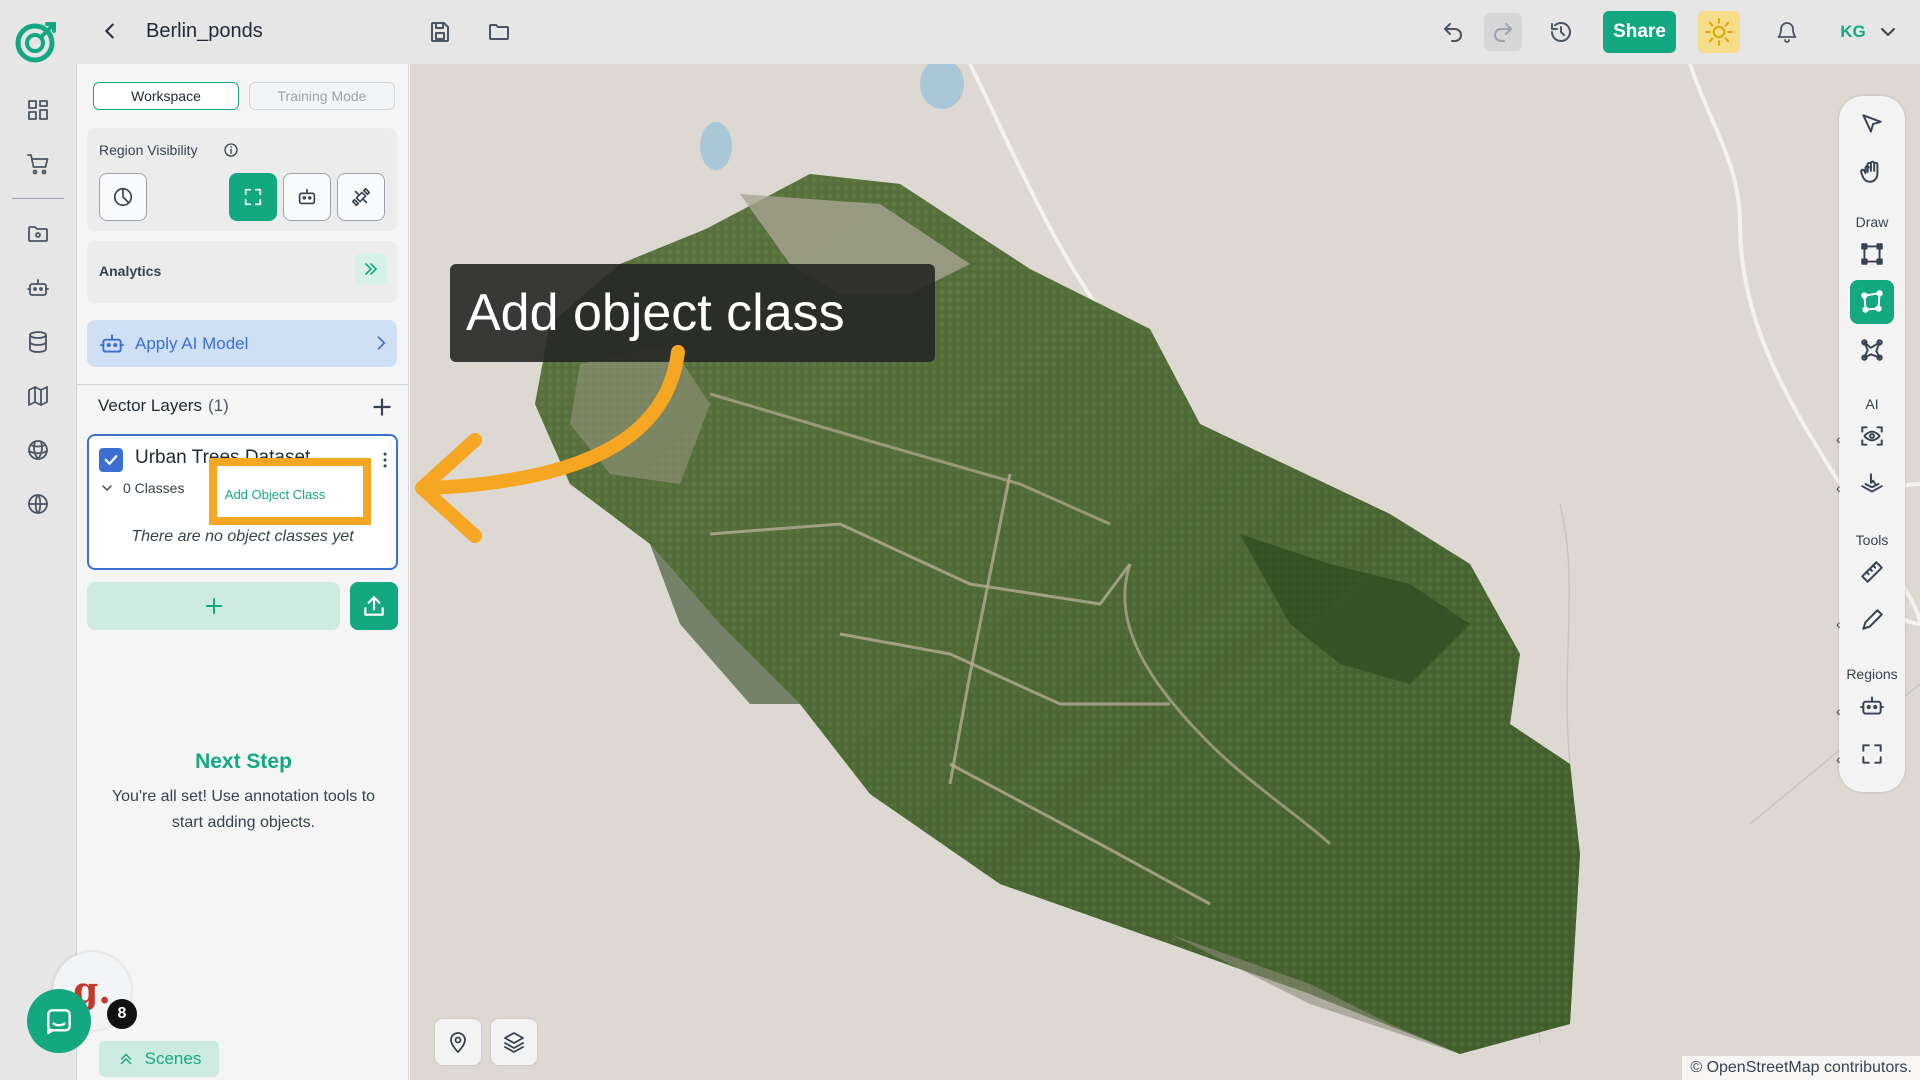 The width and height of the screenshot is (1920, 1080). I want to click on folder-image-icon, so click(38, 234).